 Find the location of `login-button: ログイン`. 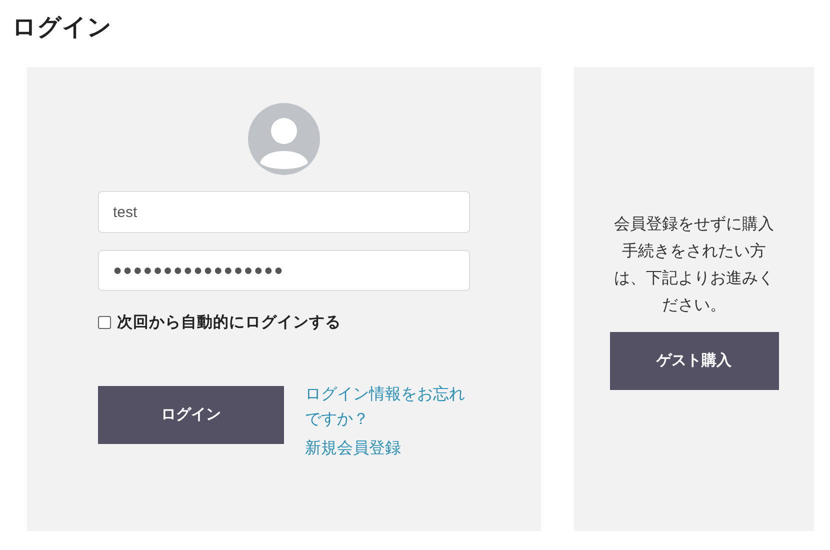

login-button: ログイン is located at coordinates (191, 415).